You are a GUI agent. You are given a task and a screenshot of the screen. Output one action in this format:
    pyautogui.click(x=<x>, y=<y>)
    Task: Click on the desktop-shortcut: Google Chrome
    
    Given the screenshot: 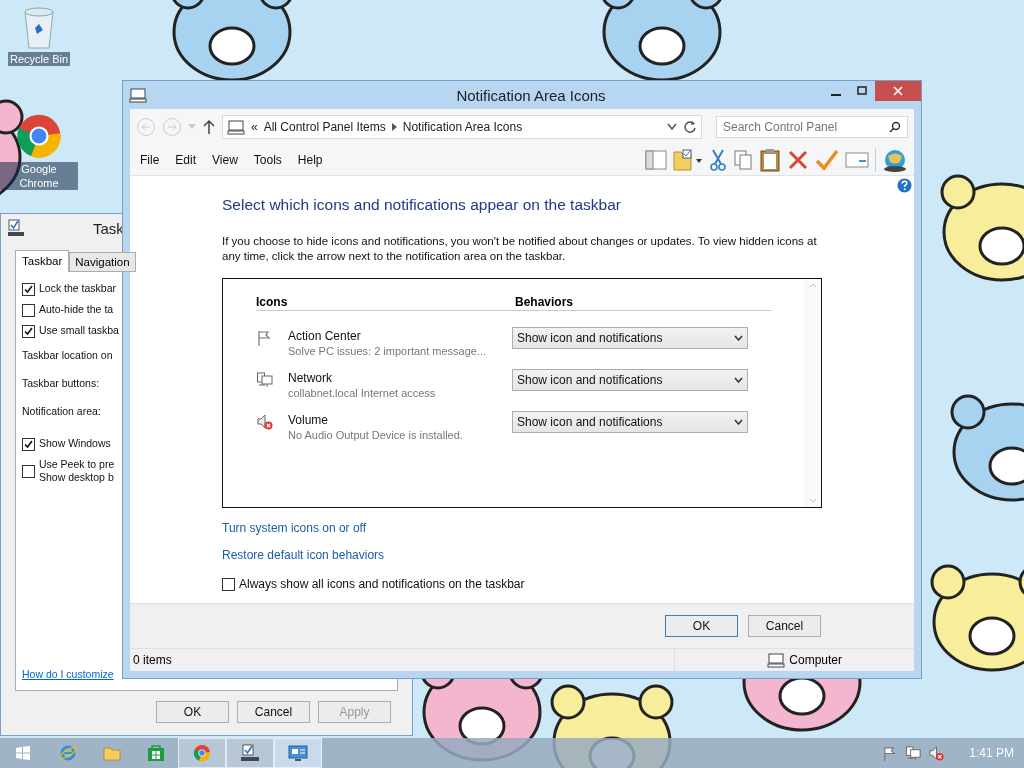 What is the action you would take?
    pyautogui.click(x=39, y=151)
    